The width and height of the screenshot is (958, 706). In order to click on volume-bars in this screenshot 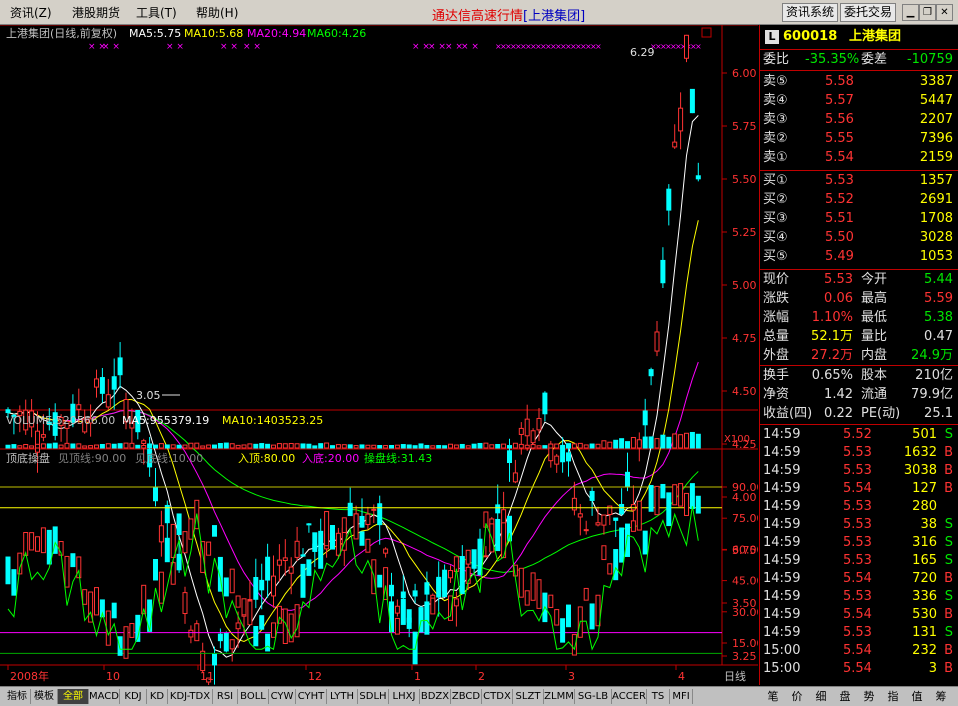, I will do `click(353, 440)`.